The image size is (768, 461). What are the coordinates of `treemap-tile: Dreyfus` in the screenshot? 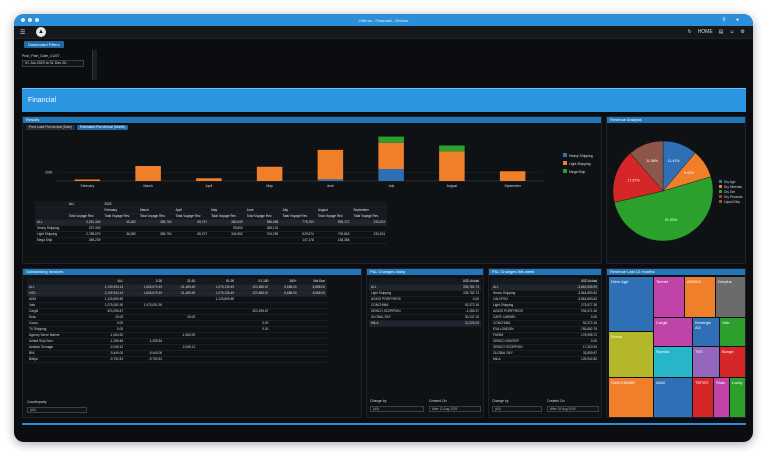 It's located at (730, 297).